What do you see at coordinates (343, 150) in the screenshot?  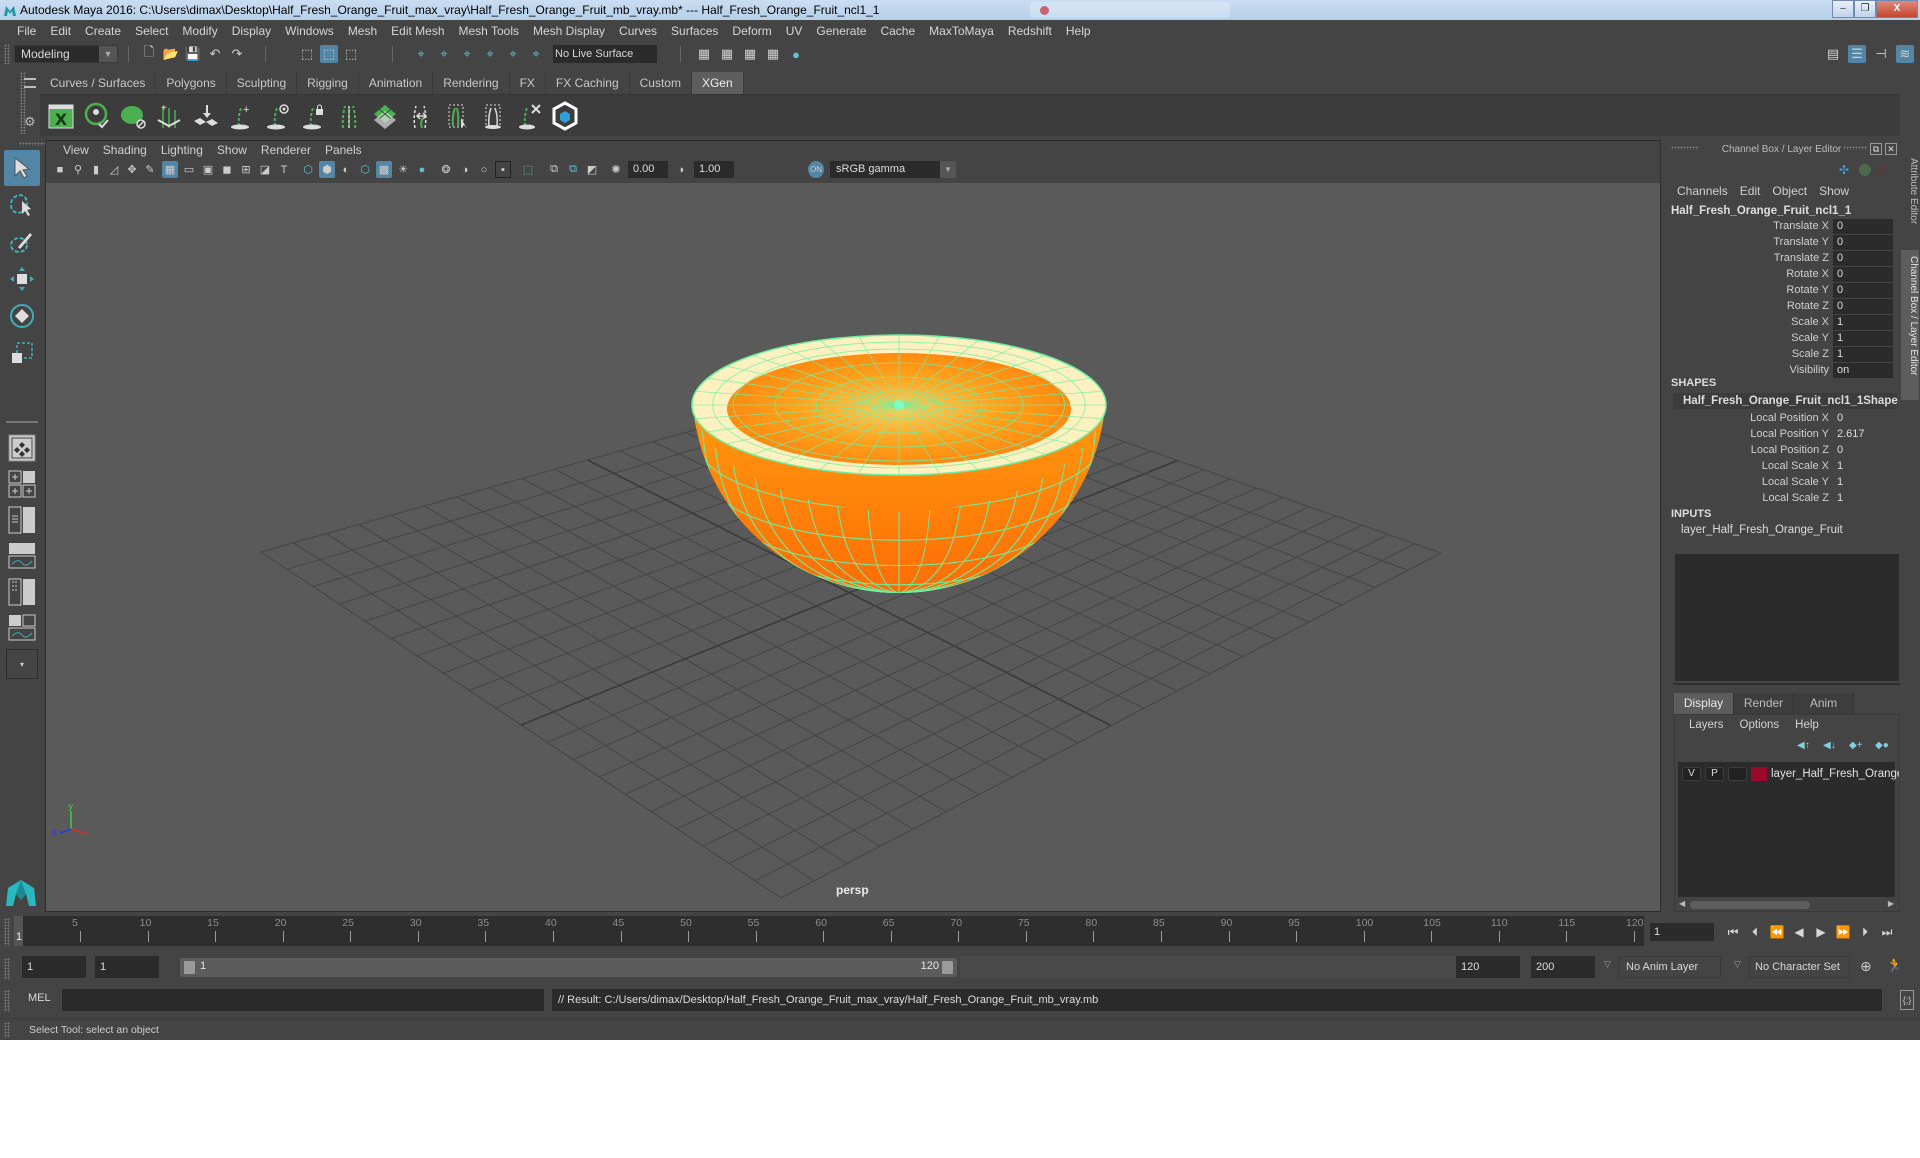 I see `viewport-menu-panels: Panels` at bounding box center [343, 150].